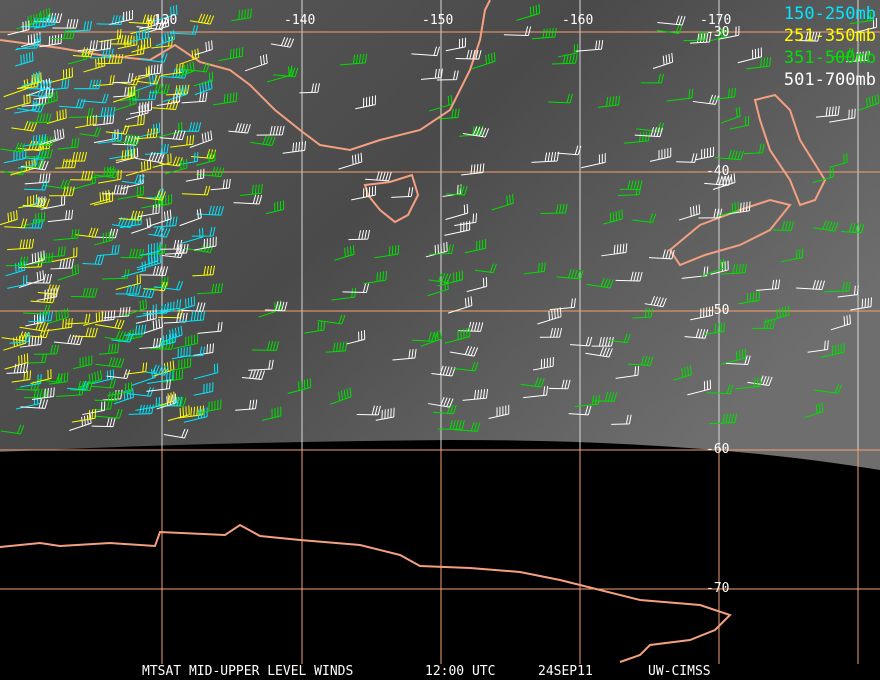 Image resolution: width=880 pixels, height=680 pixels. What do you see at coordinates (718, 32) in the screenshot?
I see `lat-label-30: -30` at bounding box center [718, 32].